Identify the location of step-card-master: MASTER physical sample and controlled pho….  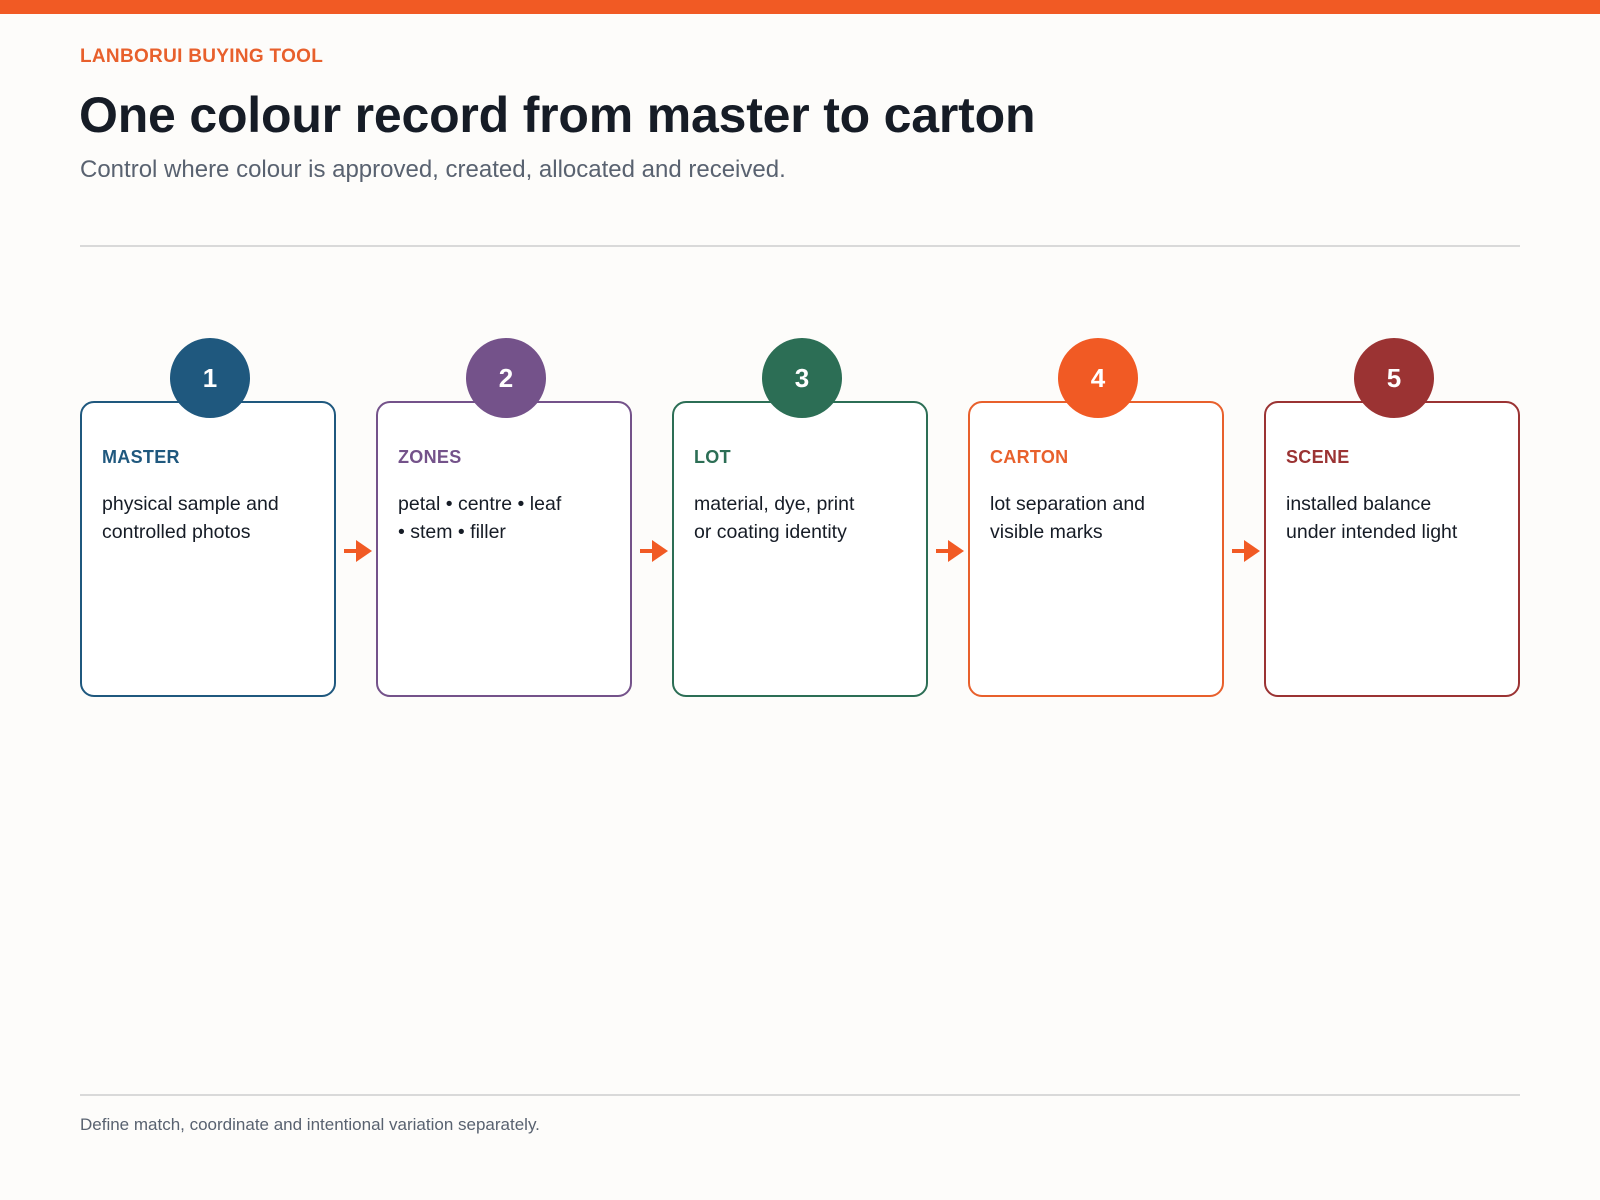
(208, 549).